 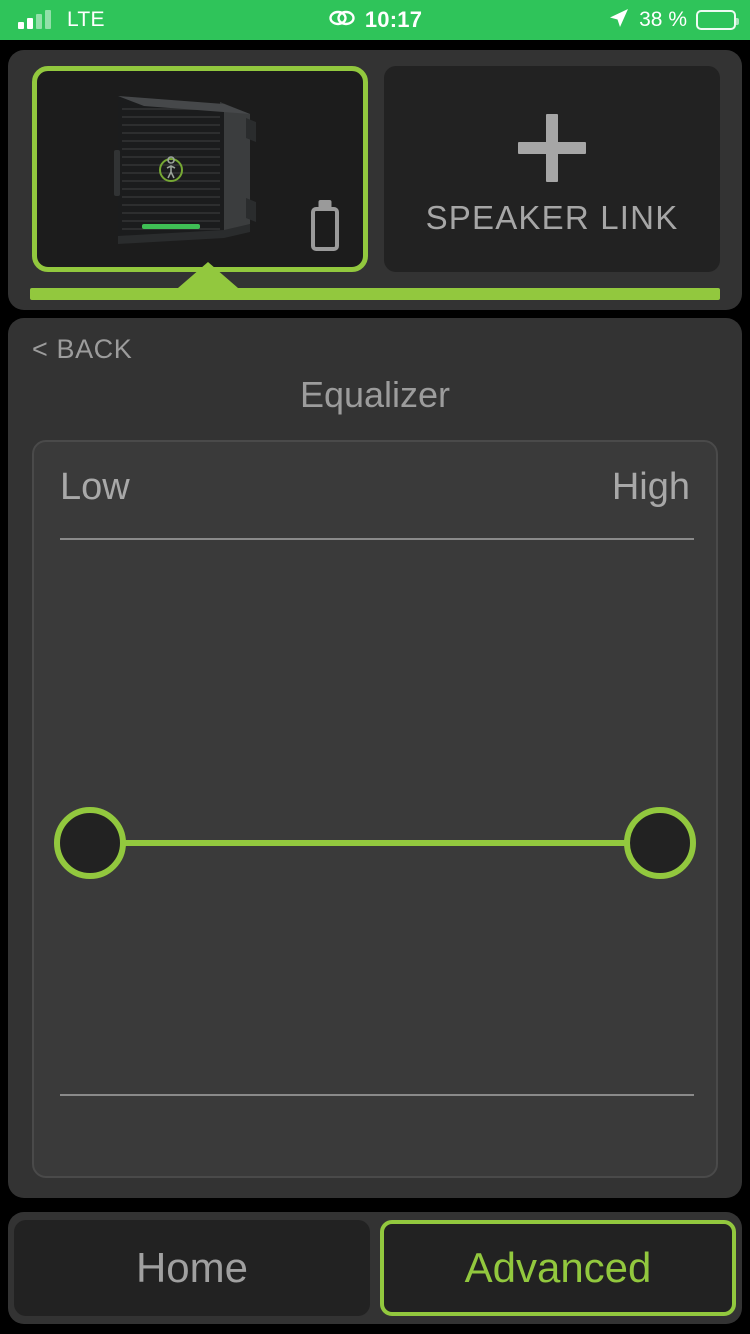 What do you see at coordinates (552, 217) in the screenshot?
I see `add-speaker-label: SPEAKER LINK` at bounding box center [552, 217].